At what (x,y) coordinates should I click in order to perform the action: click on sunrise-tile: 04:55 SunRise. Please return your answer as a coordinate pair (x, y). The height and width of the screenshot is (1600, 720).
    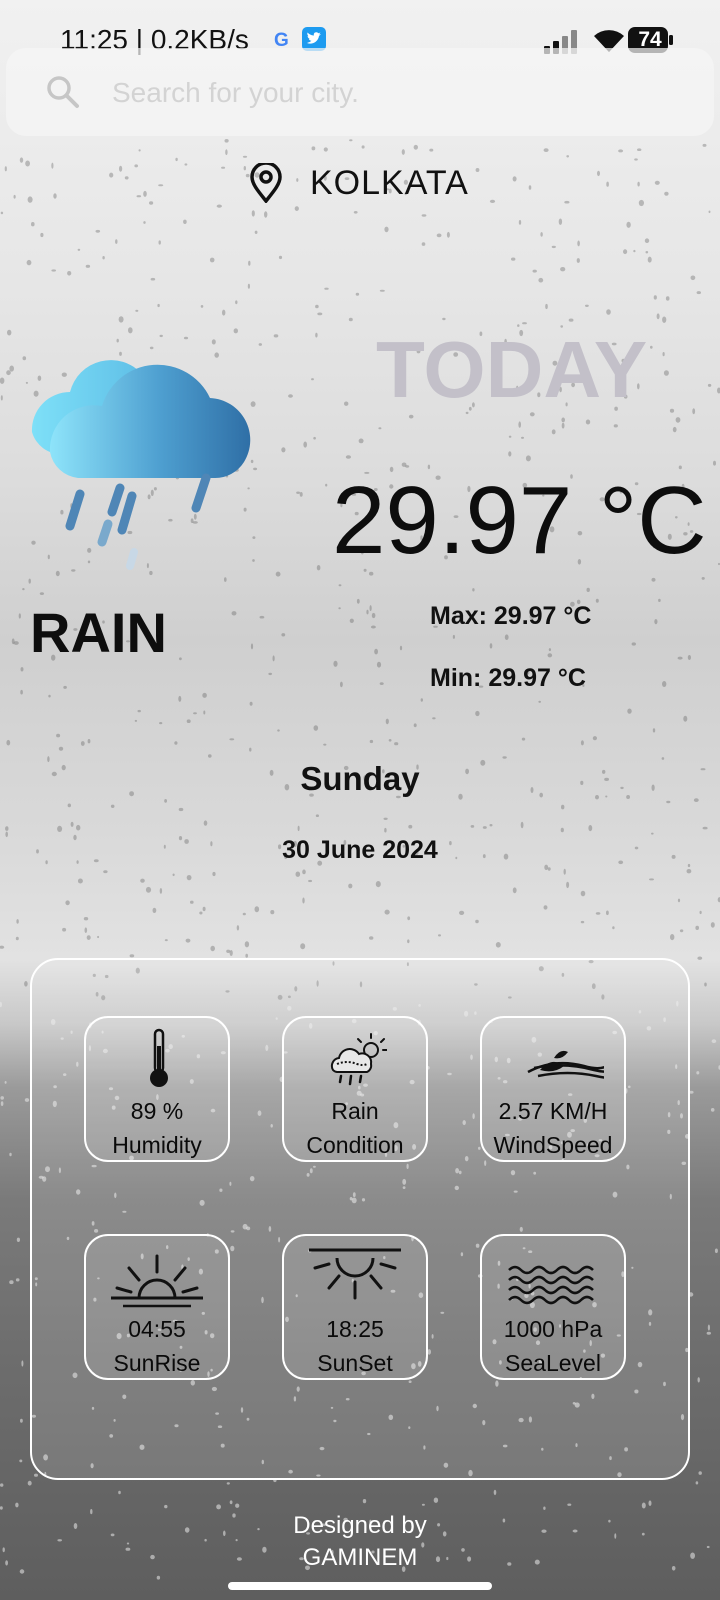
    Looking at the image, I should click on (157, 1307).